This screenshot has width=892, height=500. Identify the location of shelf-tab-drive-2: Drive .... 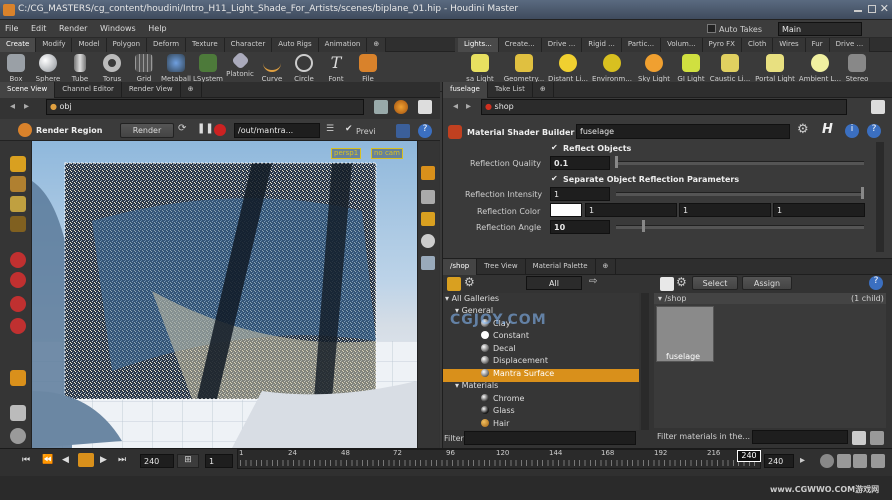
(850, 45).